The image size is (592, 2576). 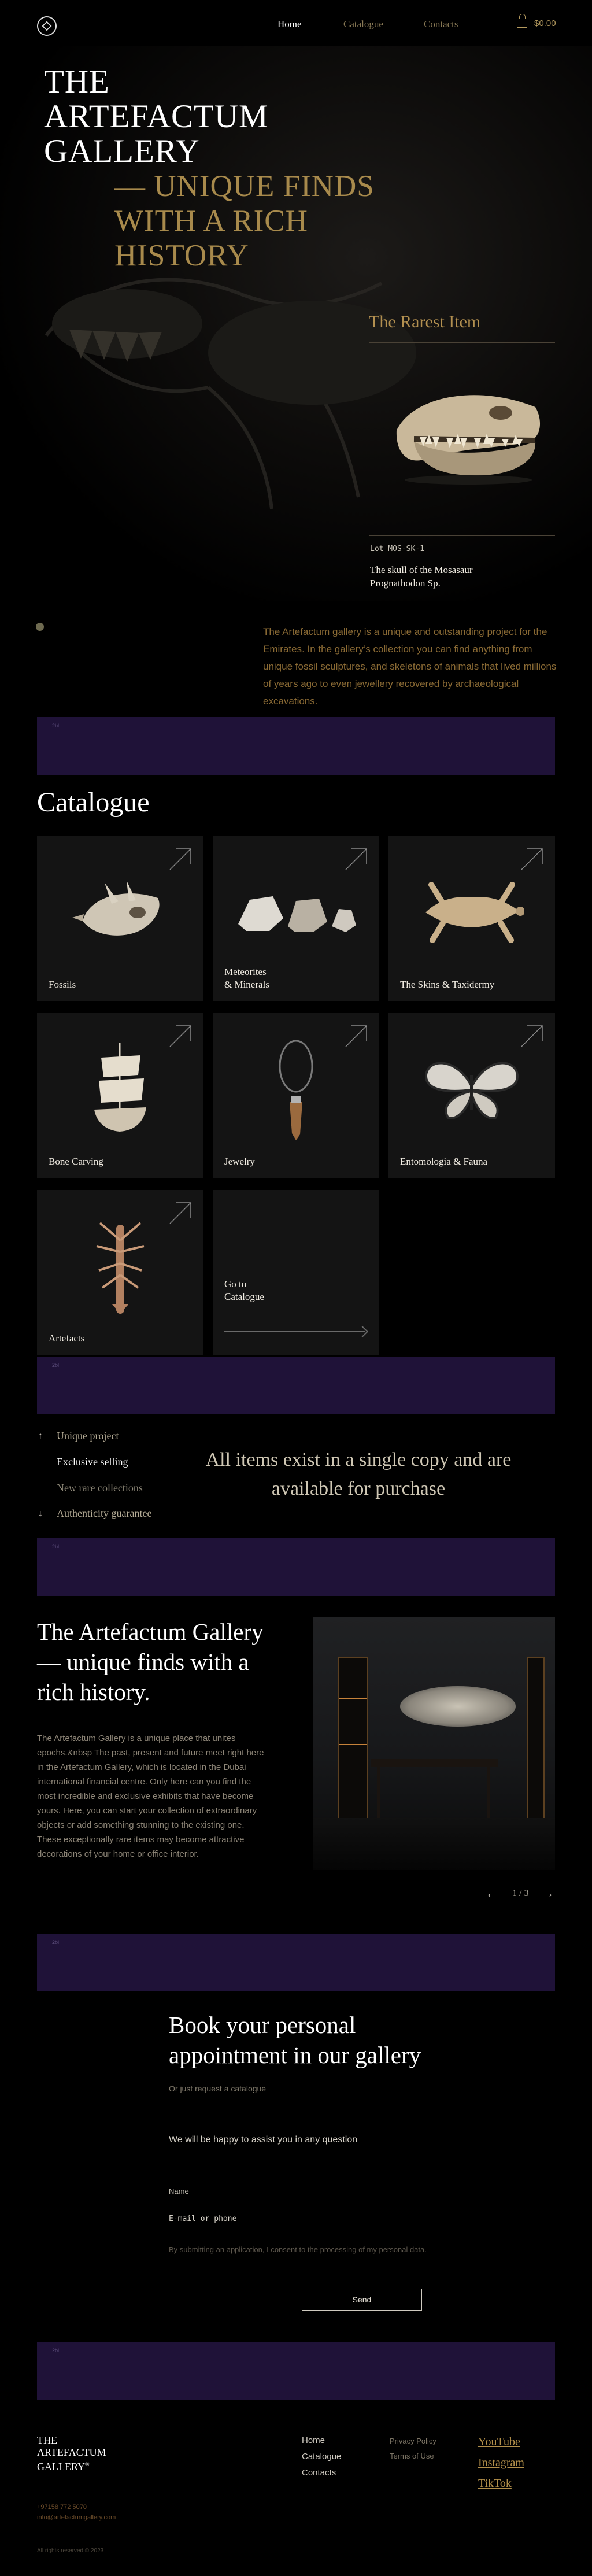 What do you see at coordinates (203, 2219) in the screenshot?
I see `contact-field: E-mail or phone` at bounding box center [203, 2219].